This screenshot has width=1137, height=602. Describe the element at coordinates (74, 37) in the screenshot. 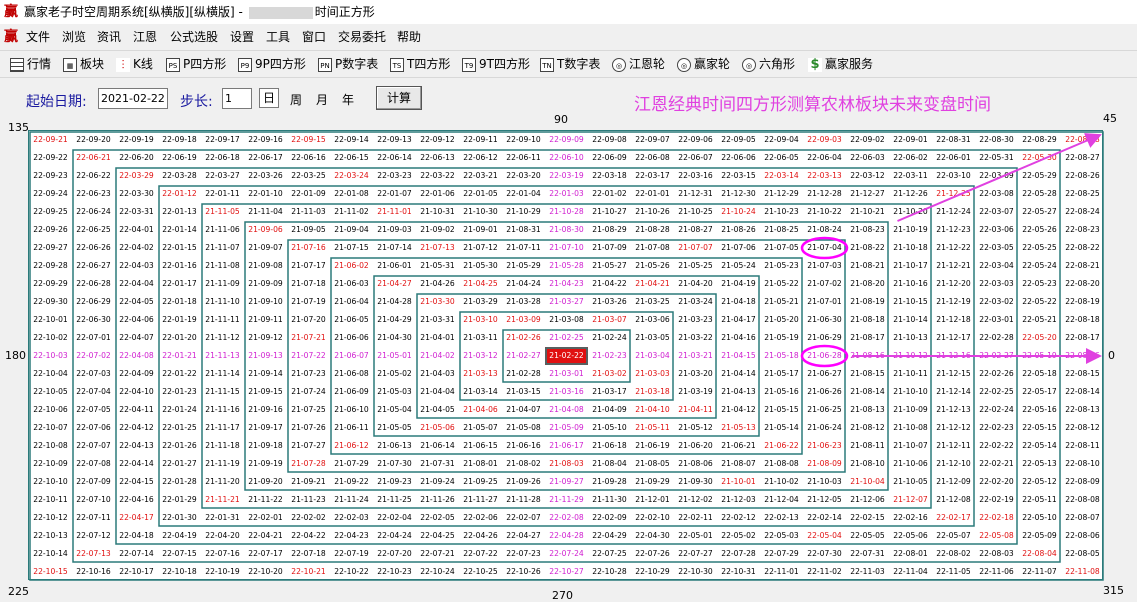

I see `menu-browse: 浏览` at that location.